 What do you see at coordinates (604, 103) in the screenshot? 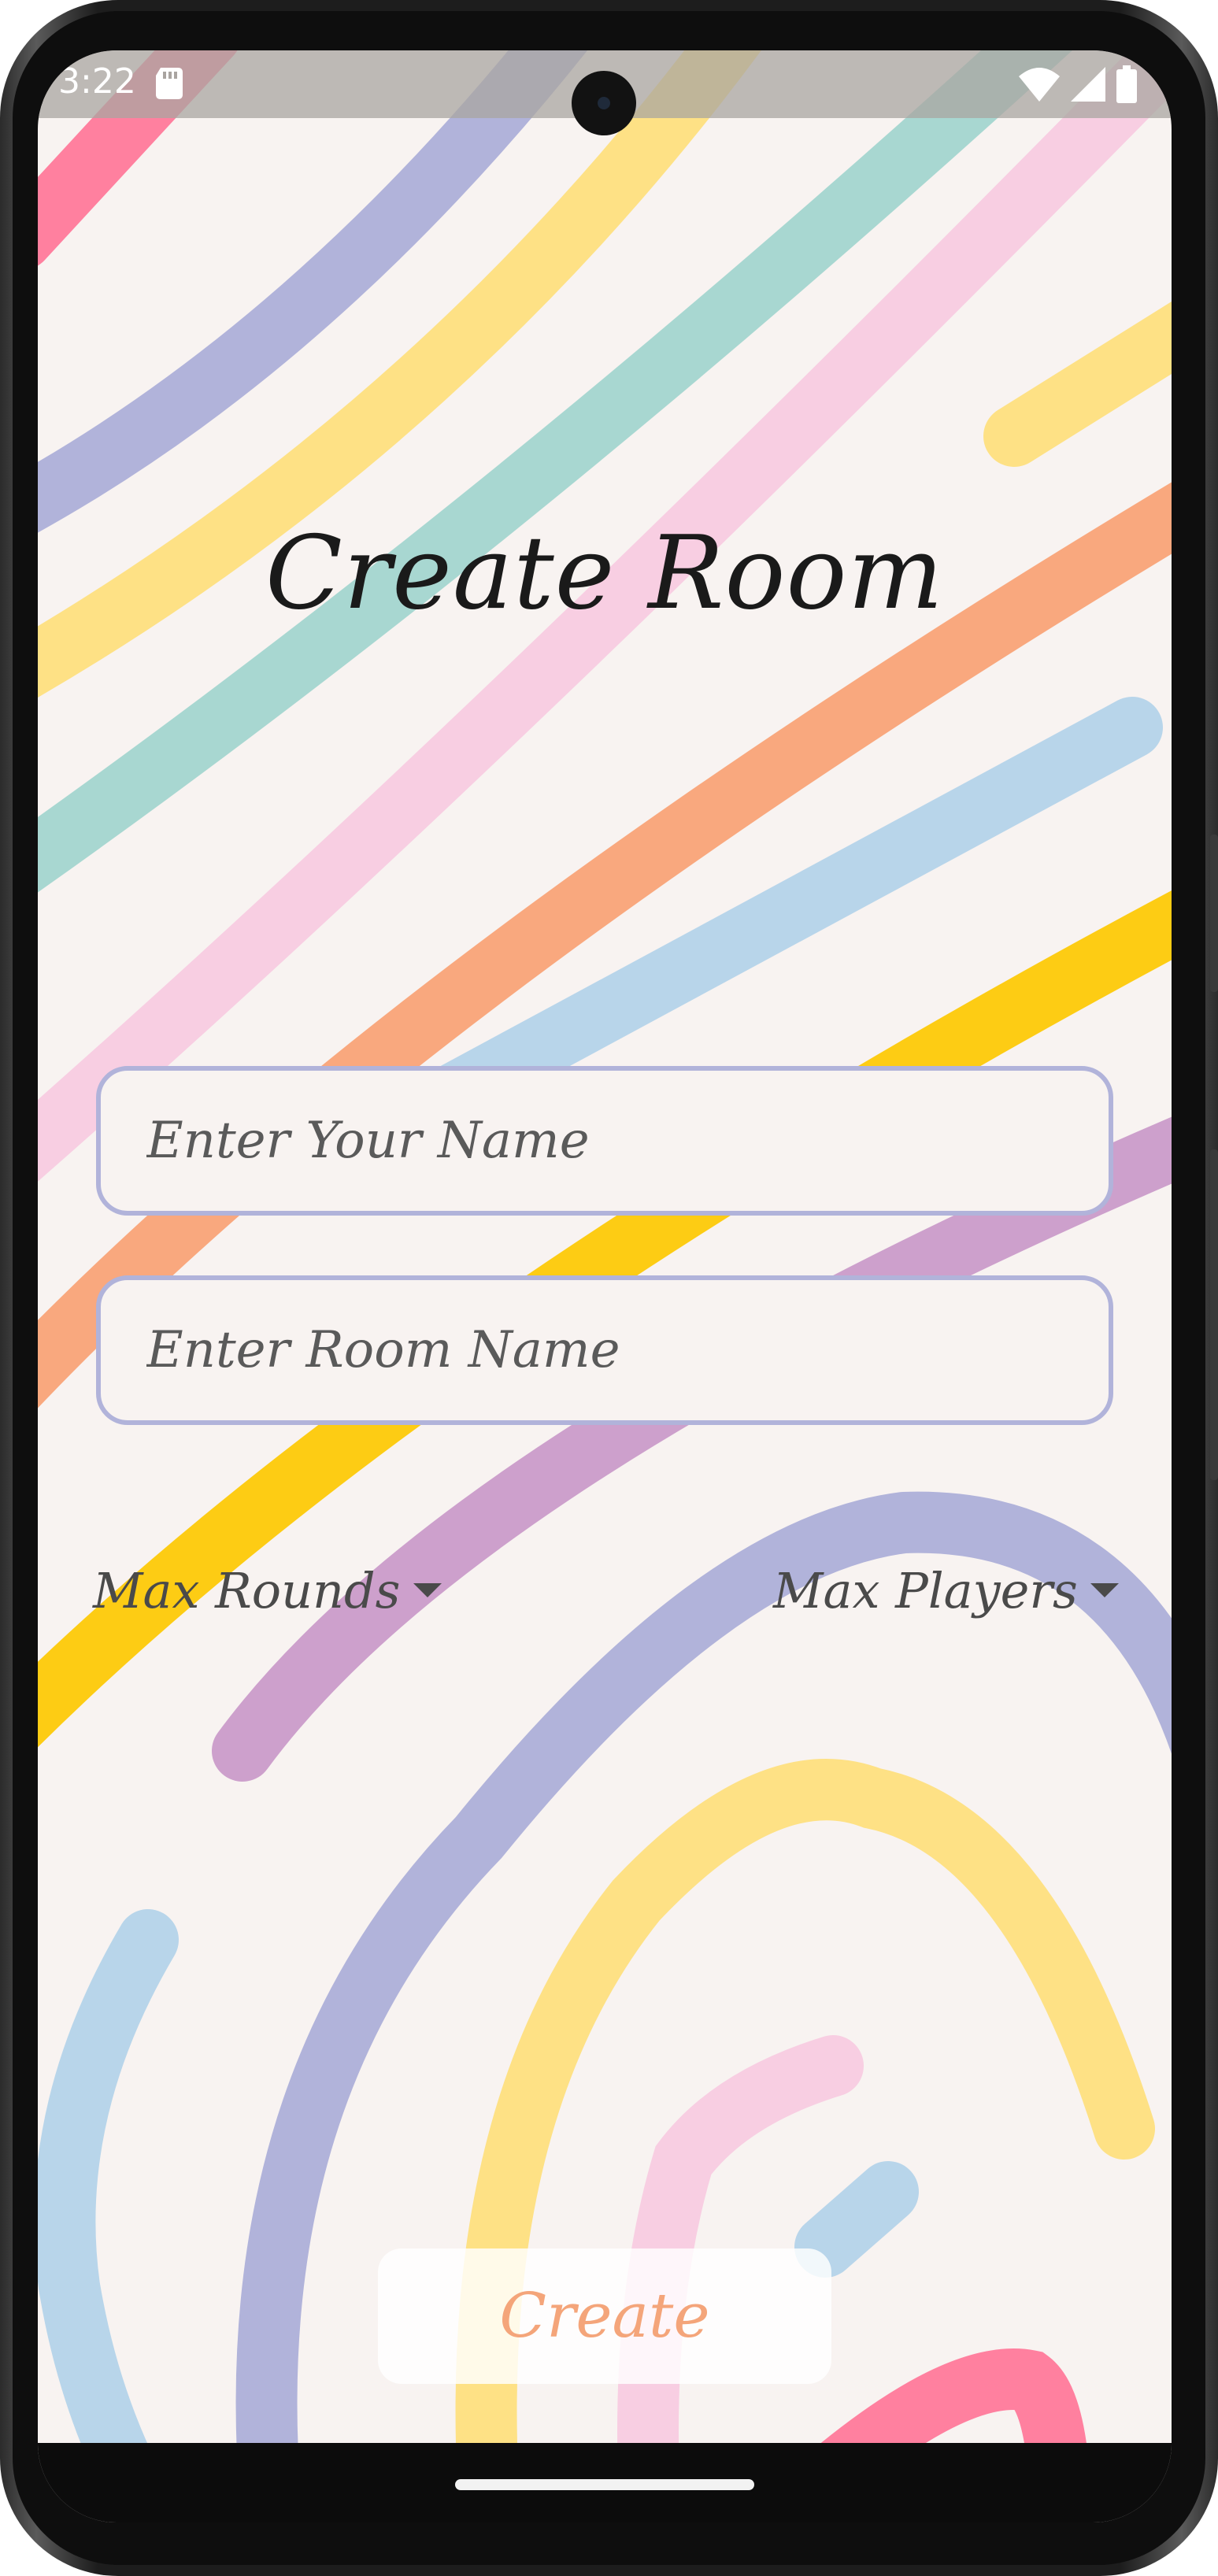
I see `front-camera` at bounding box center [604, 103].